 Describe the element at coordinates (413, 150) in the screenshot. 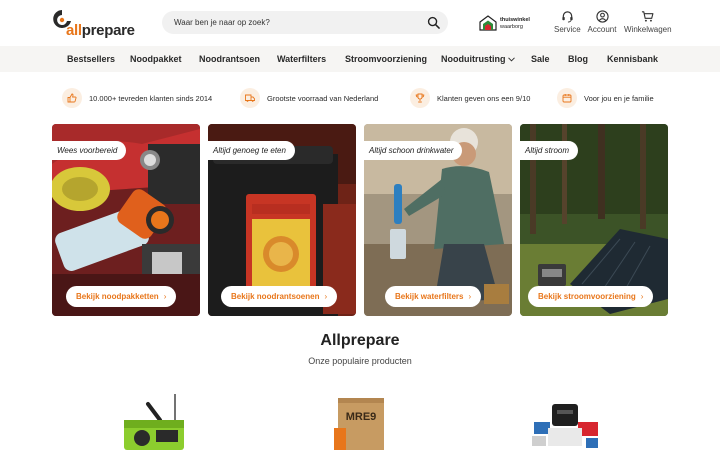

I see `category-tag: Altijd schoon drinkwater` at that location.